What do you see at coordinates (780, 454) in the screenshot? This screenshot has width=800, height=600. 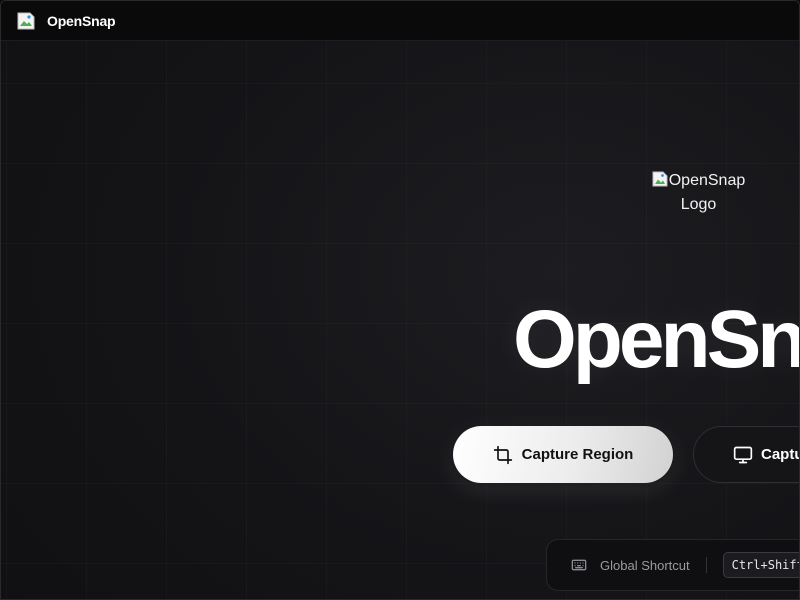 I see `capture-screen-label: Capture Screen` at bounding box center [780, 454].